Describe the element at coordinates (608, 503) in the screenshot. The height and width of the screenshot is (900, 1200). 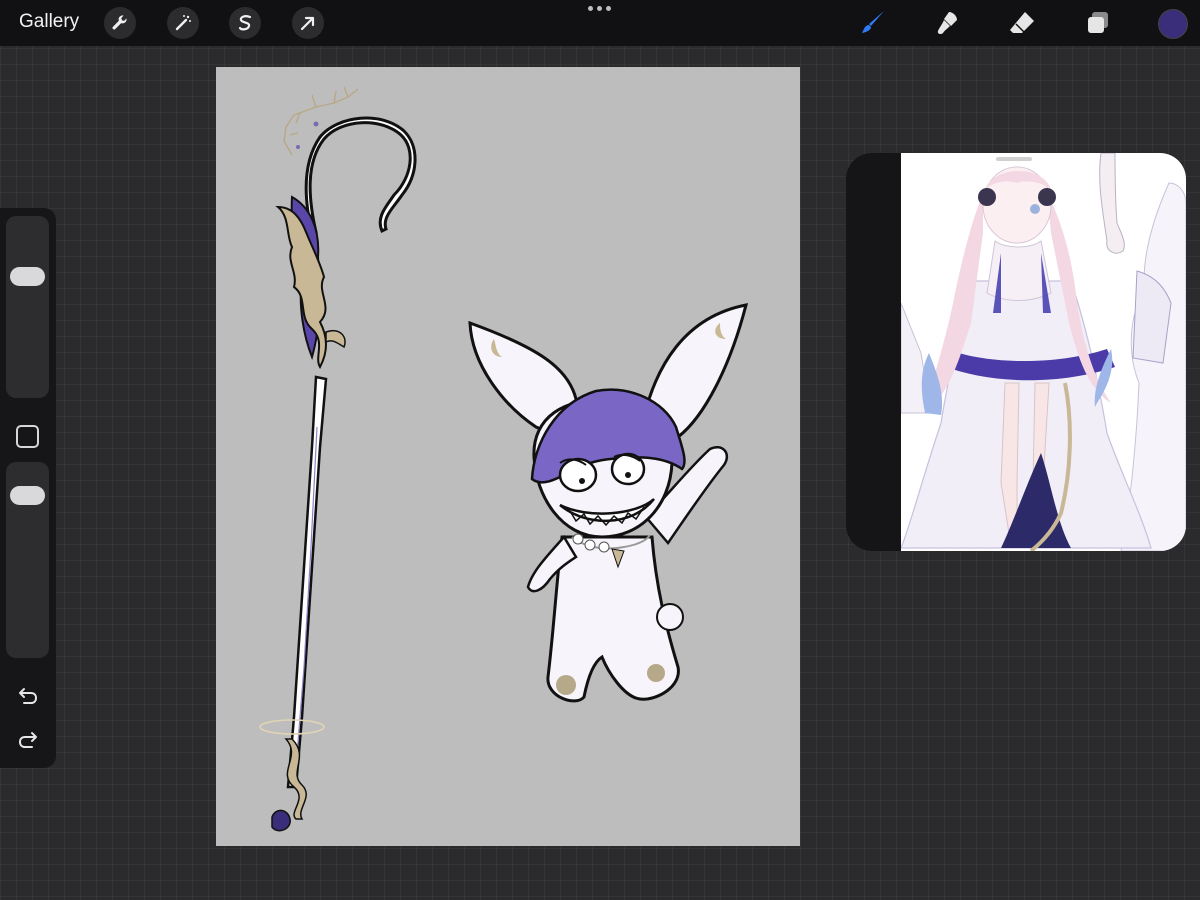
I see `bunny-creature-drawing` at that location.